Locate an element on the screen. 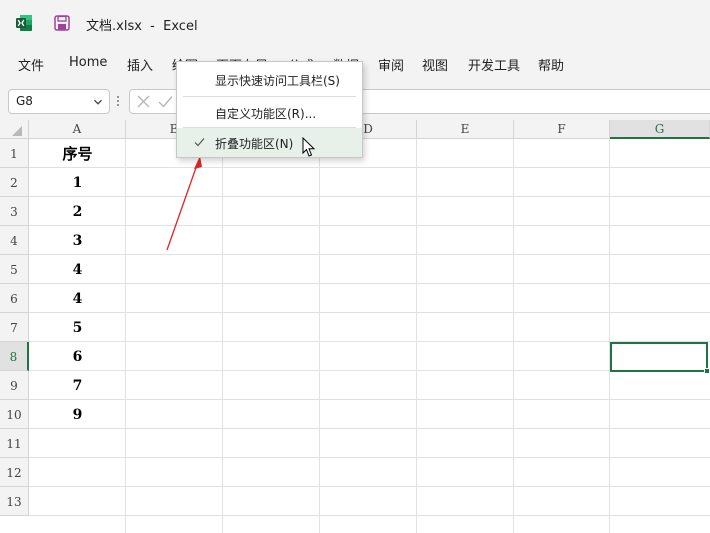 This screenshot has height=533, width=710. menu-item-show-quick-access-toolbar: 显示快速访问工具栏(S) is located at coordinates (269, 79).